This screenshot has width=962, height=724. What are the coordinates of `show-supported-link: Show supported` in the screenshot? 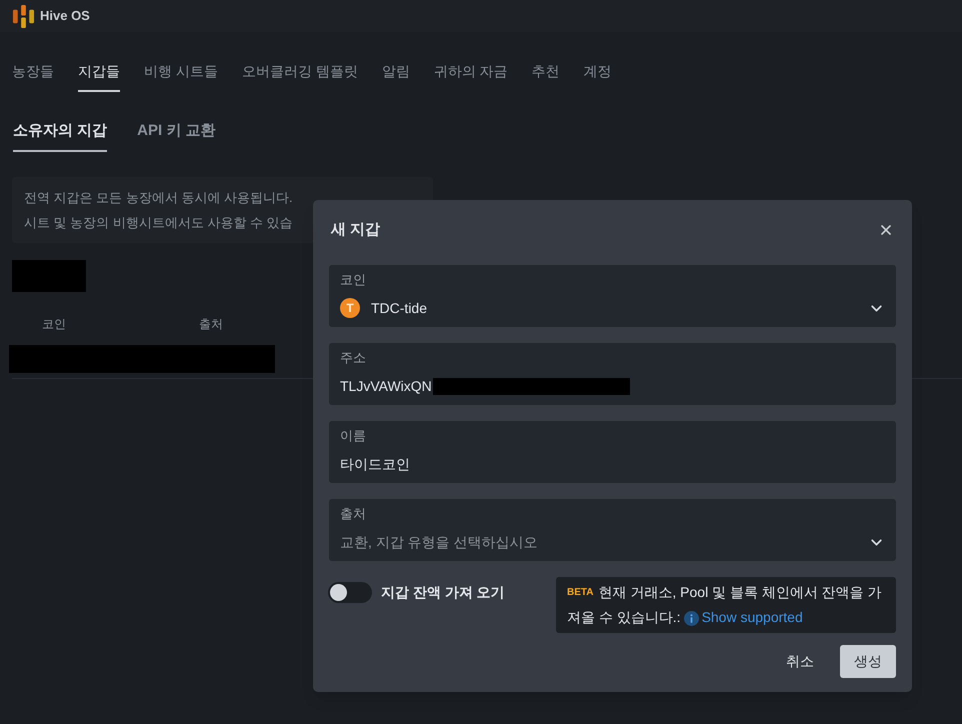 It's located at (752, 617).